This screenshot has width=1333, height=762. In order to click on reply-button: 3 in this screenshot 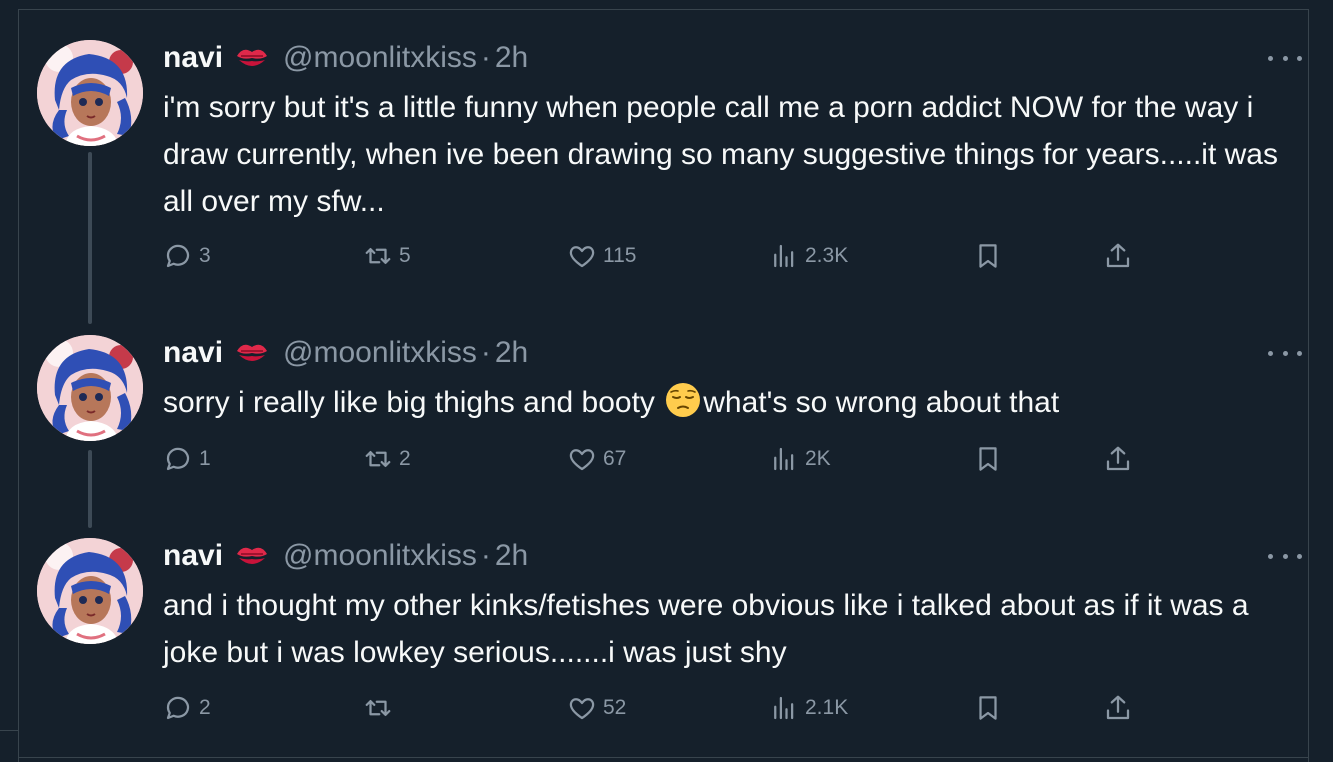, I will do `click(187, 256)`.